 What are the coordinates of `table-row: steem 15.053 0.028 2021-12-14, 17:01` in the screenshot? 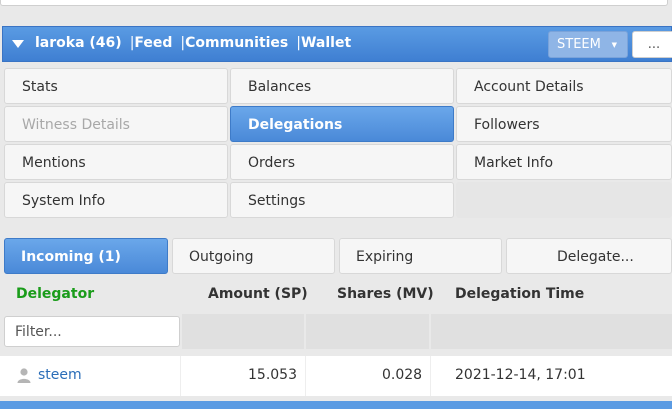 It's located at (336, 376).